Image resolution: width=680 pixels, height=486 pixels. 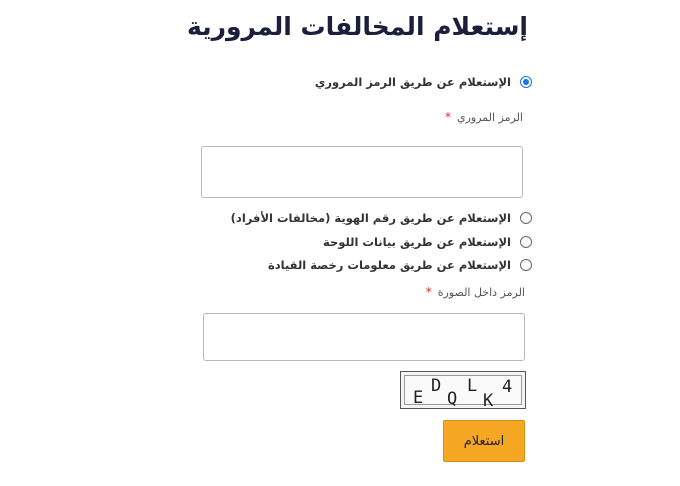 I want to click on option-by-license: الإستعلام عن طريق معلومات رخصة القيادة, so click(x=400, y=265).